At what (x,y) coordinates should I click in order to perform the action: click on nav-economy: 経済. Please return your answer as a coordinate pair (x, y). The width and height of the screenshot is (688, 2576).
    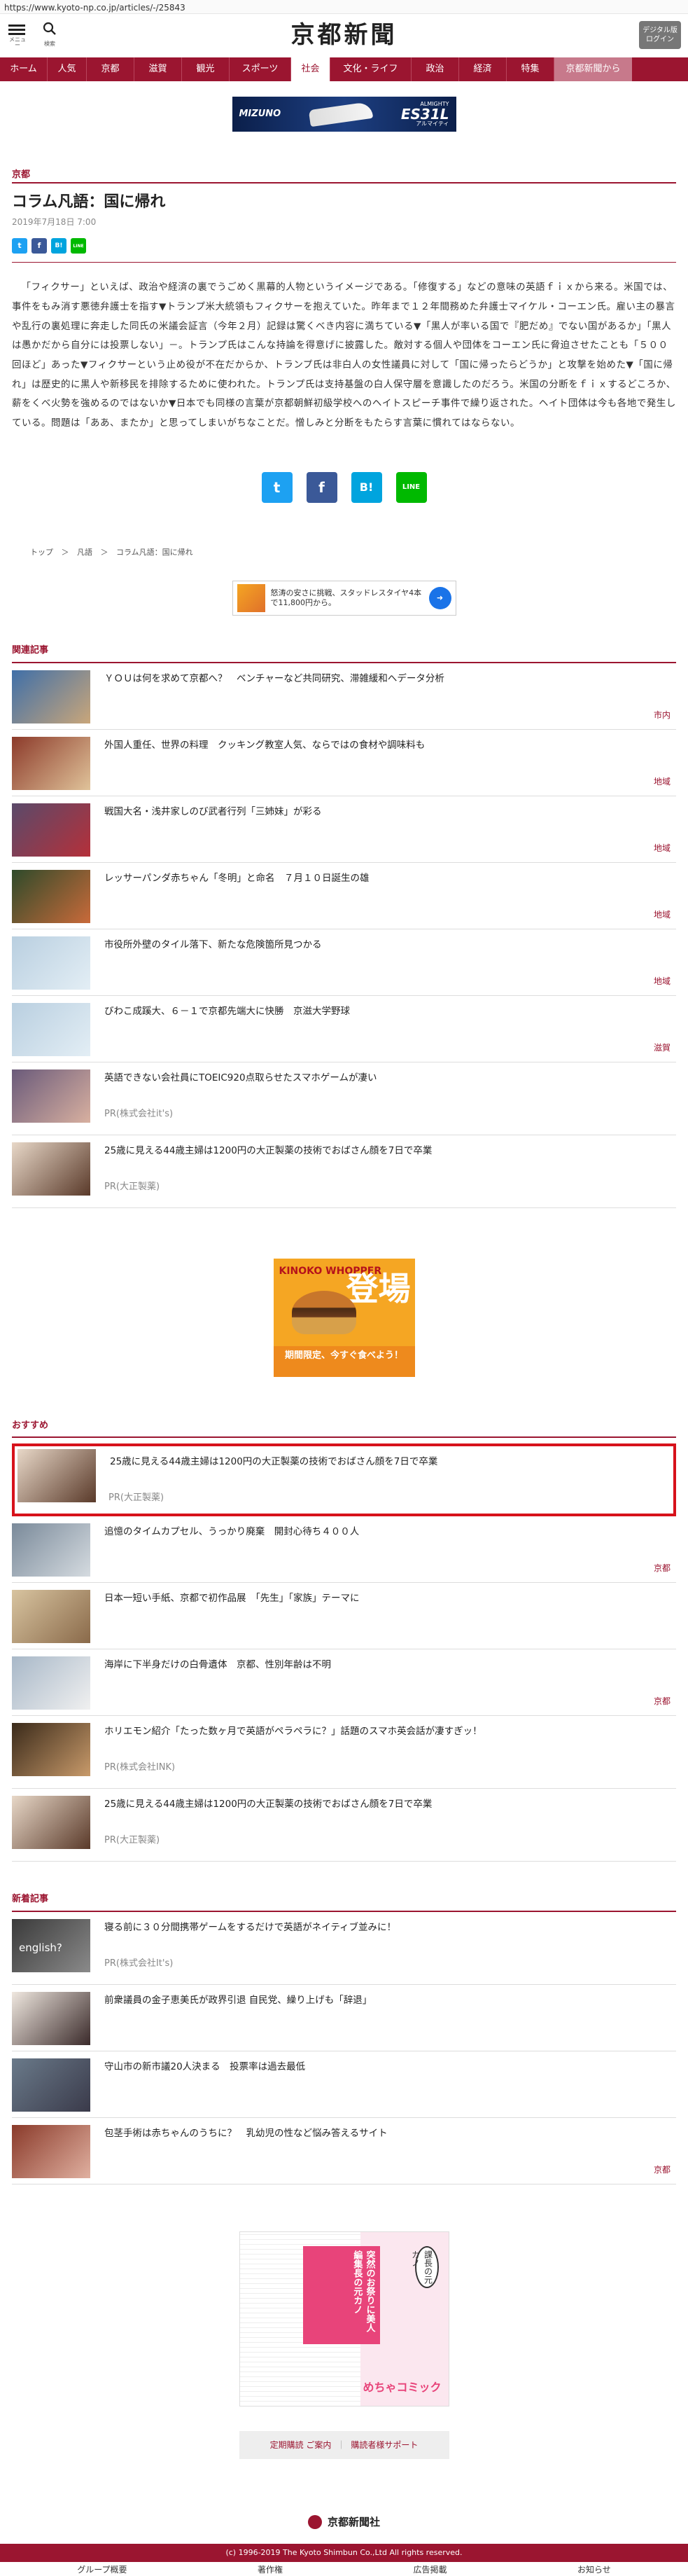
    Looking at the image, I should click on (483, 69).